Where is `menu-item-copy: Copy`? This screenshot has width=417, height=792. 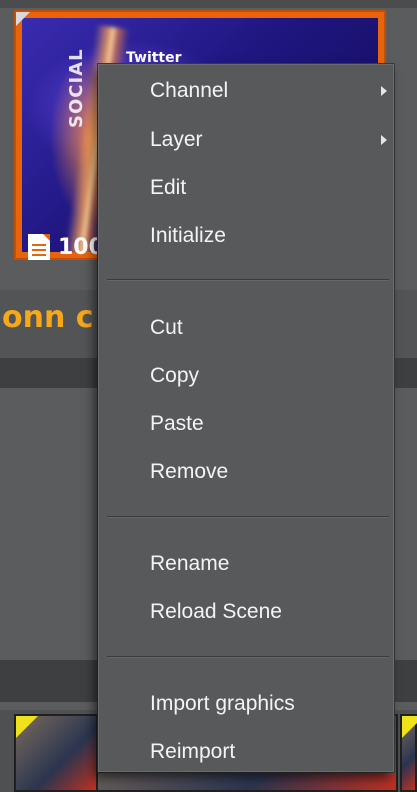 menu-item-copy: Copy is located at coordinates (246, 376).